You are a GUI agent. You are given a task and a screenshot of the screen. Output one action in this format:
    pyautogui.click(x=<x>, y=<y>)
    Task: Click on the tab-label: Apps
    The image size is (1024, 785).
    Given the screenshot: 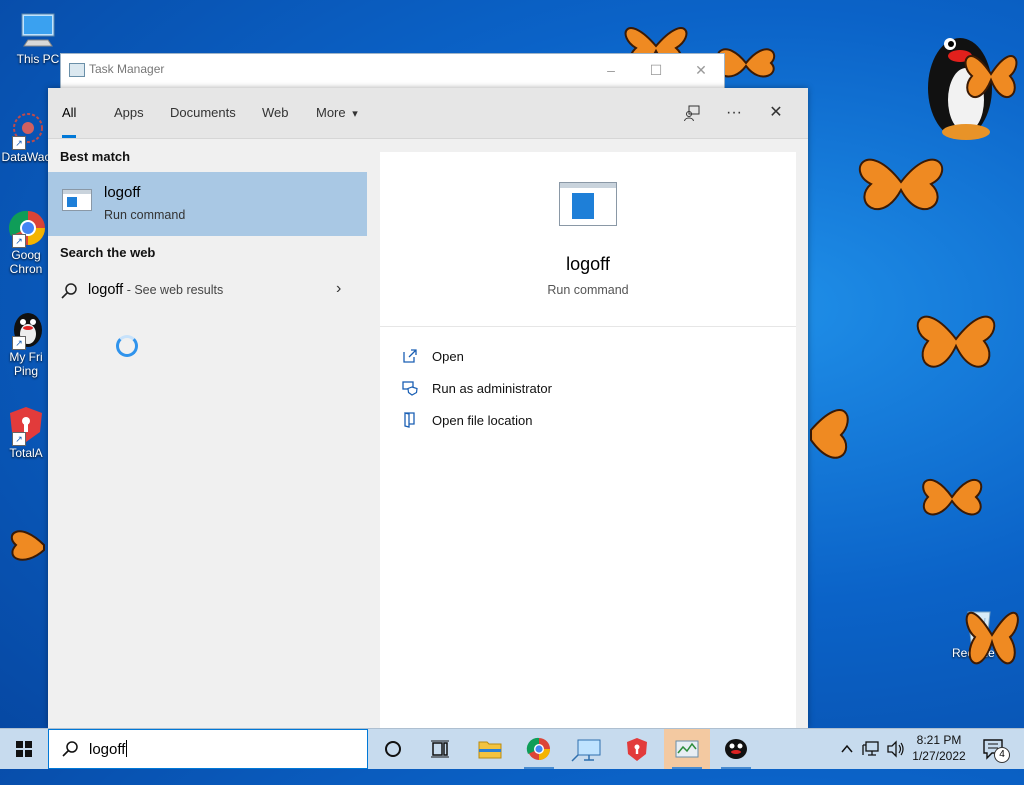 What is the action you would take?
    pyautogui.click(x=129, y=112)
    